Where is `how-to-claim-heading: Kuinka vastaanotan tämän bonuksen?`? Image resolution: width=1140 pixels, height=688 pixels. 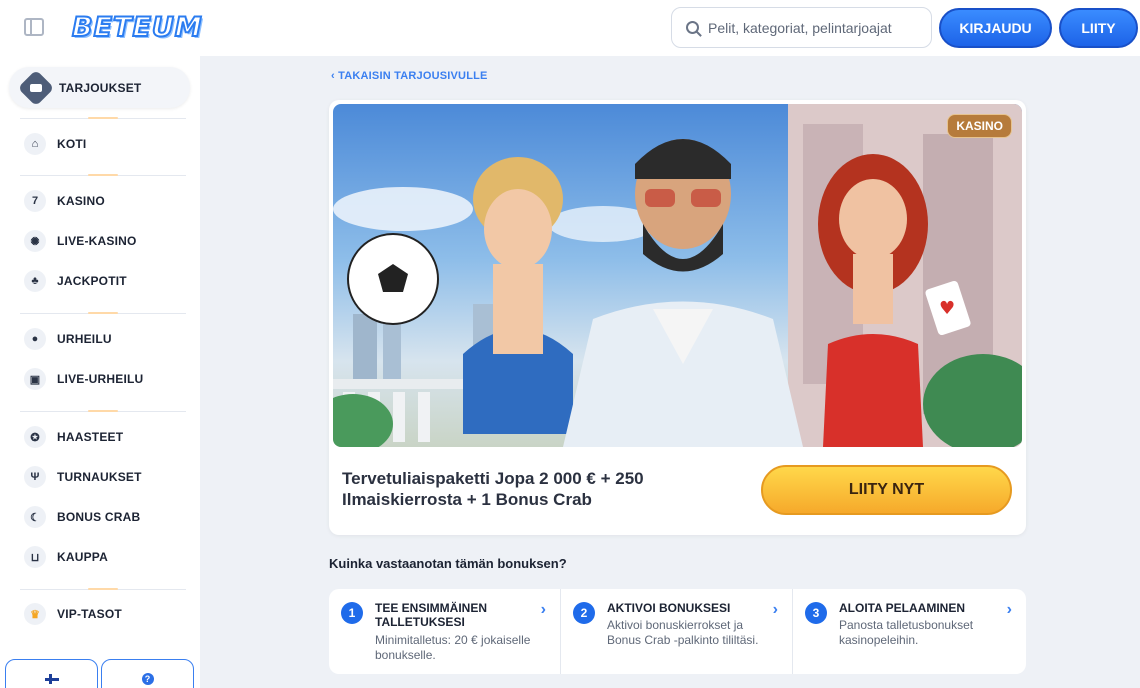
how-to-claim-heading: Kuinka vastaanotan tämän bonuksen? is located at coordinates (448, 563).